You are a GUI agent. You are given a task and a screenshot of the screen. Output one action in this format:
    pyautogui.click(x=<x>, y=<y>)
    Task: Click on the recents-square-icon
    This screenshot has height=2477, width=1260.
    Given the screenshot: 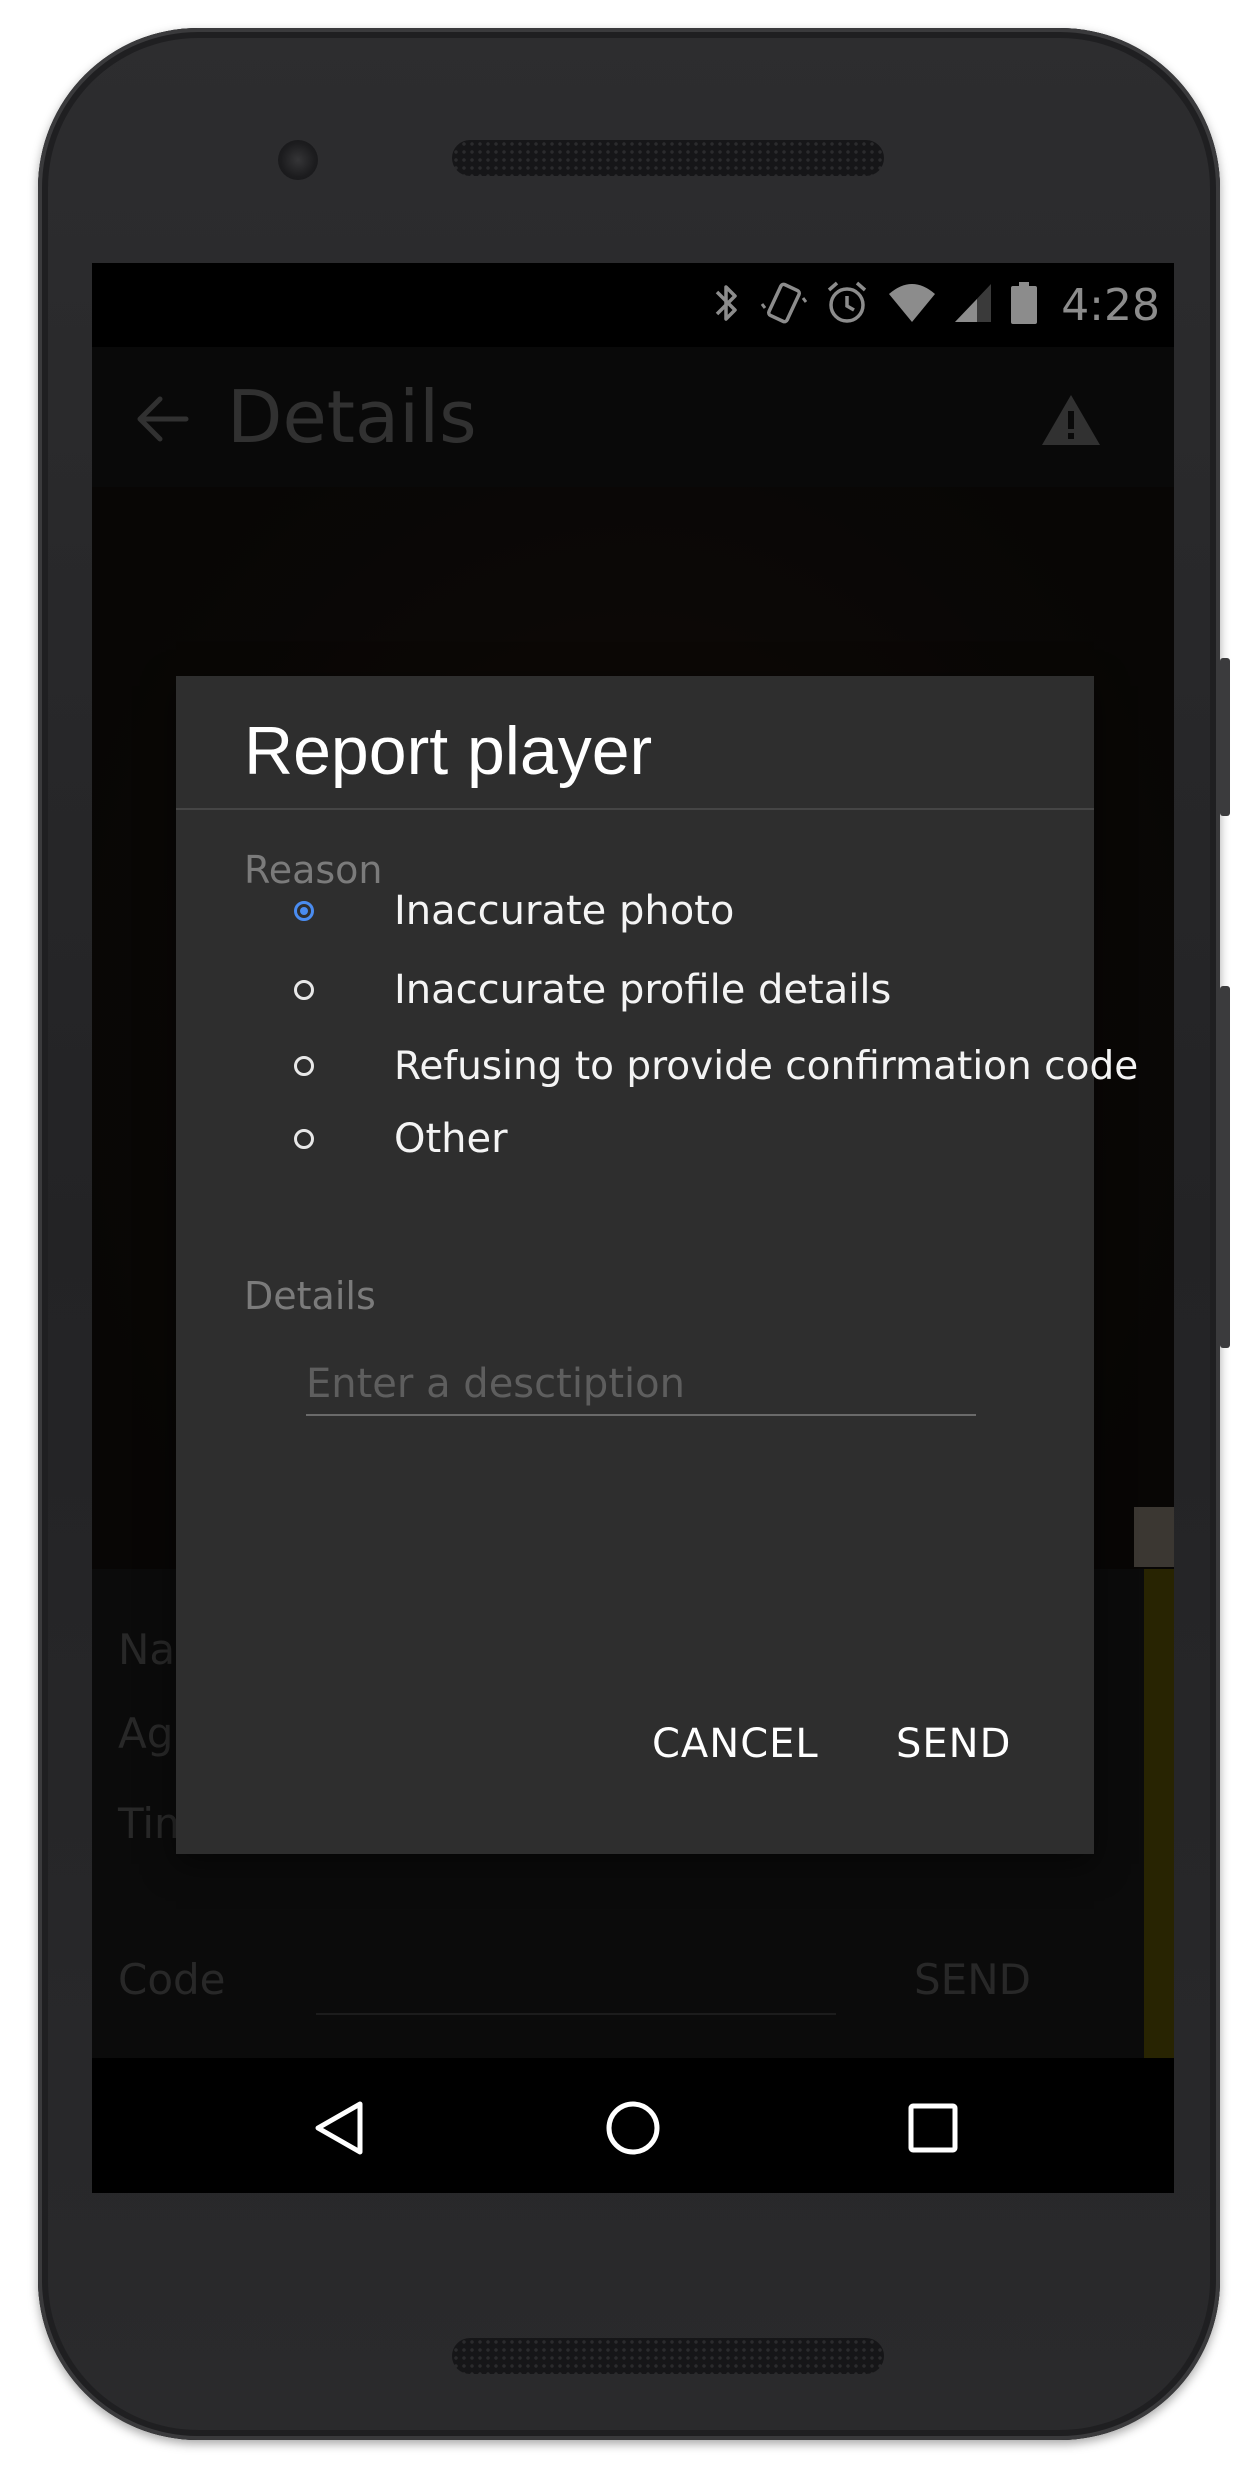 What is the action you would take?
    pyautogui.click(x=933, y=2128)
    